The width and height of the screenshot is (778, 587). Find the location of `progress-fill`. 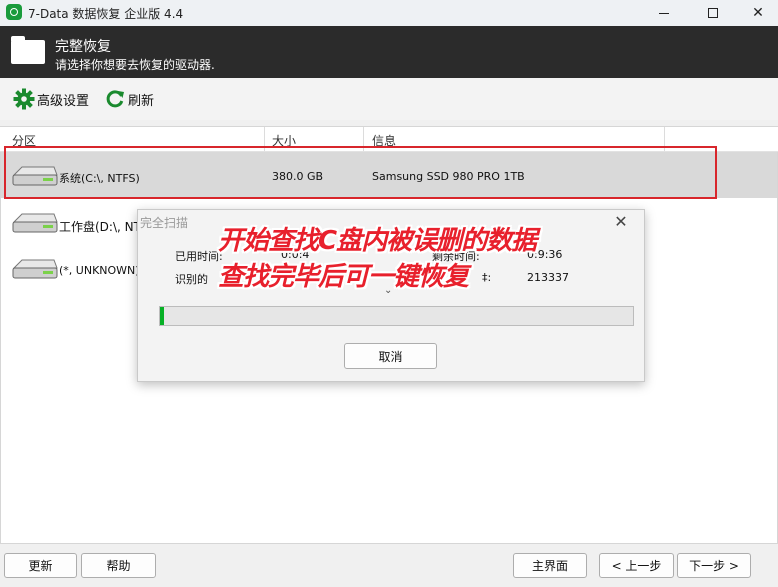

progress-fill is located at coordinates (162, 316).